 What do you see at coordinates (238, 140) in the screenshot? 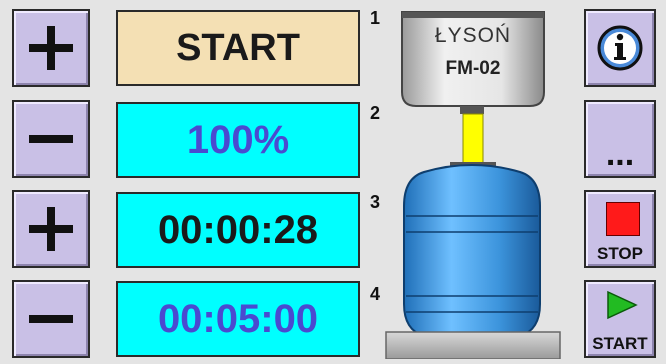
I see `speed-percent-display: 100%` at bounding box center [238, 140].